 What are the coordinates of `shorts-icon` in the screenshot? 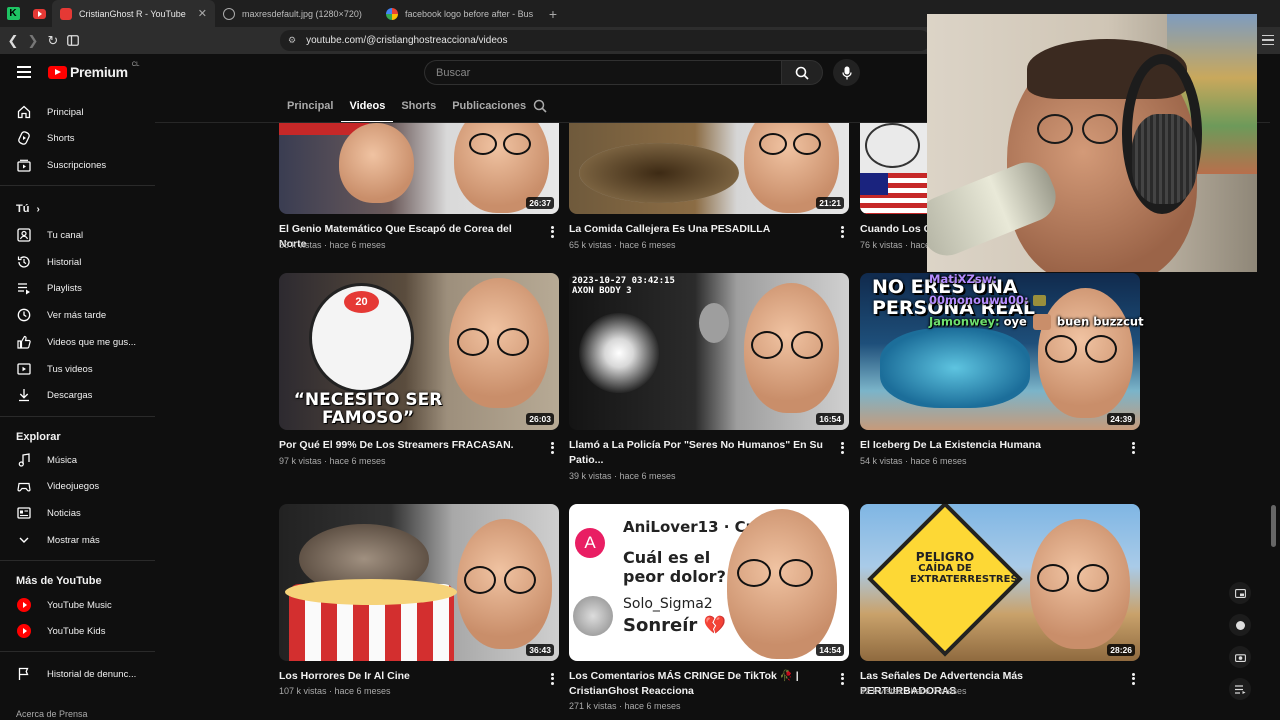 It's located at (24, 138).